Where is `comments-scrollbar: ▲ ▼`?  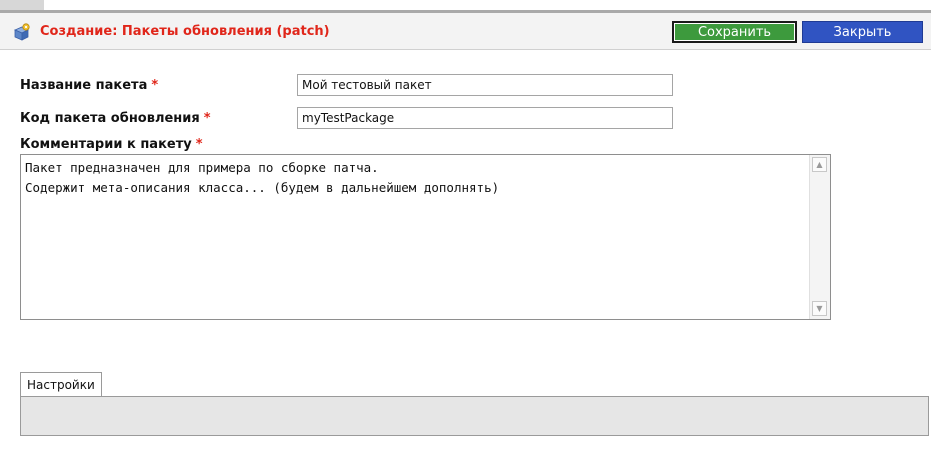
comments-scrollbar: ▲ ▼ is located at coordinates (819, 237).